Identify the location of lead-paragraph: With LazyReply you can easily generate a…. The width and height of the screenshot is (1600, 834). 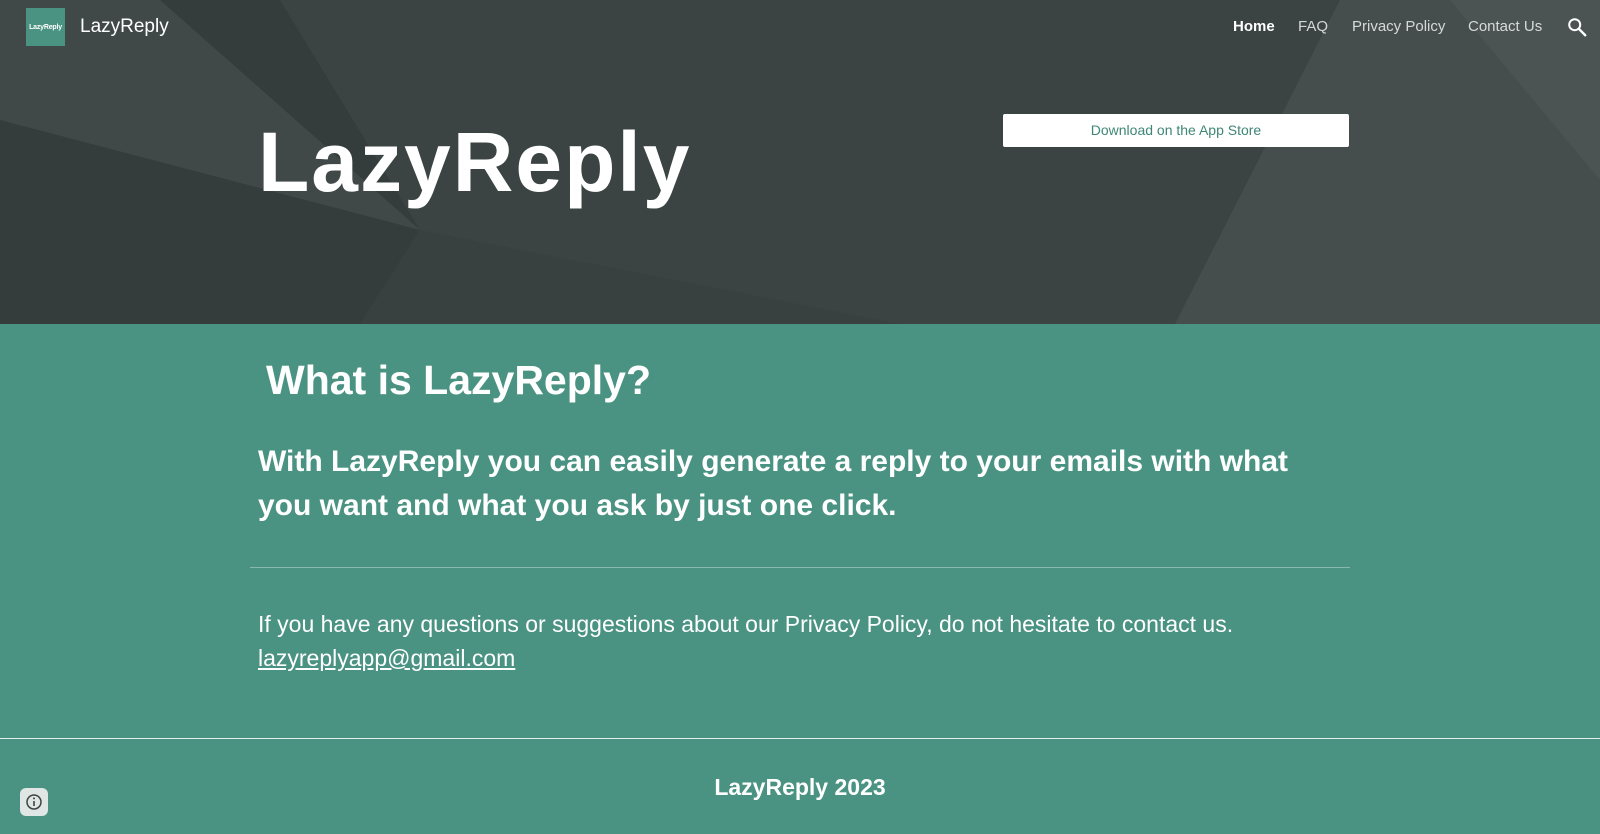
(773, 483).